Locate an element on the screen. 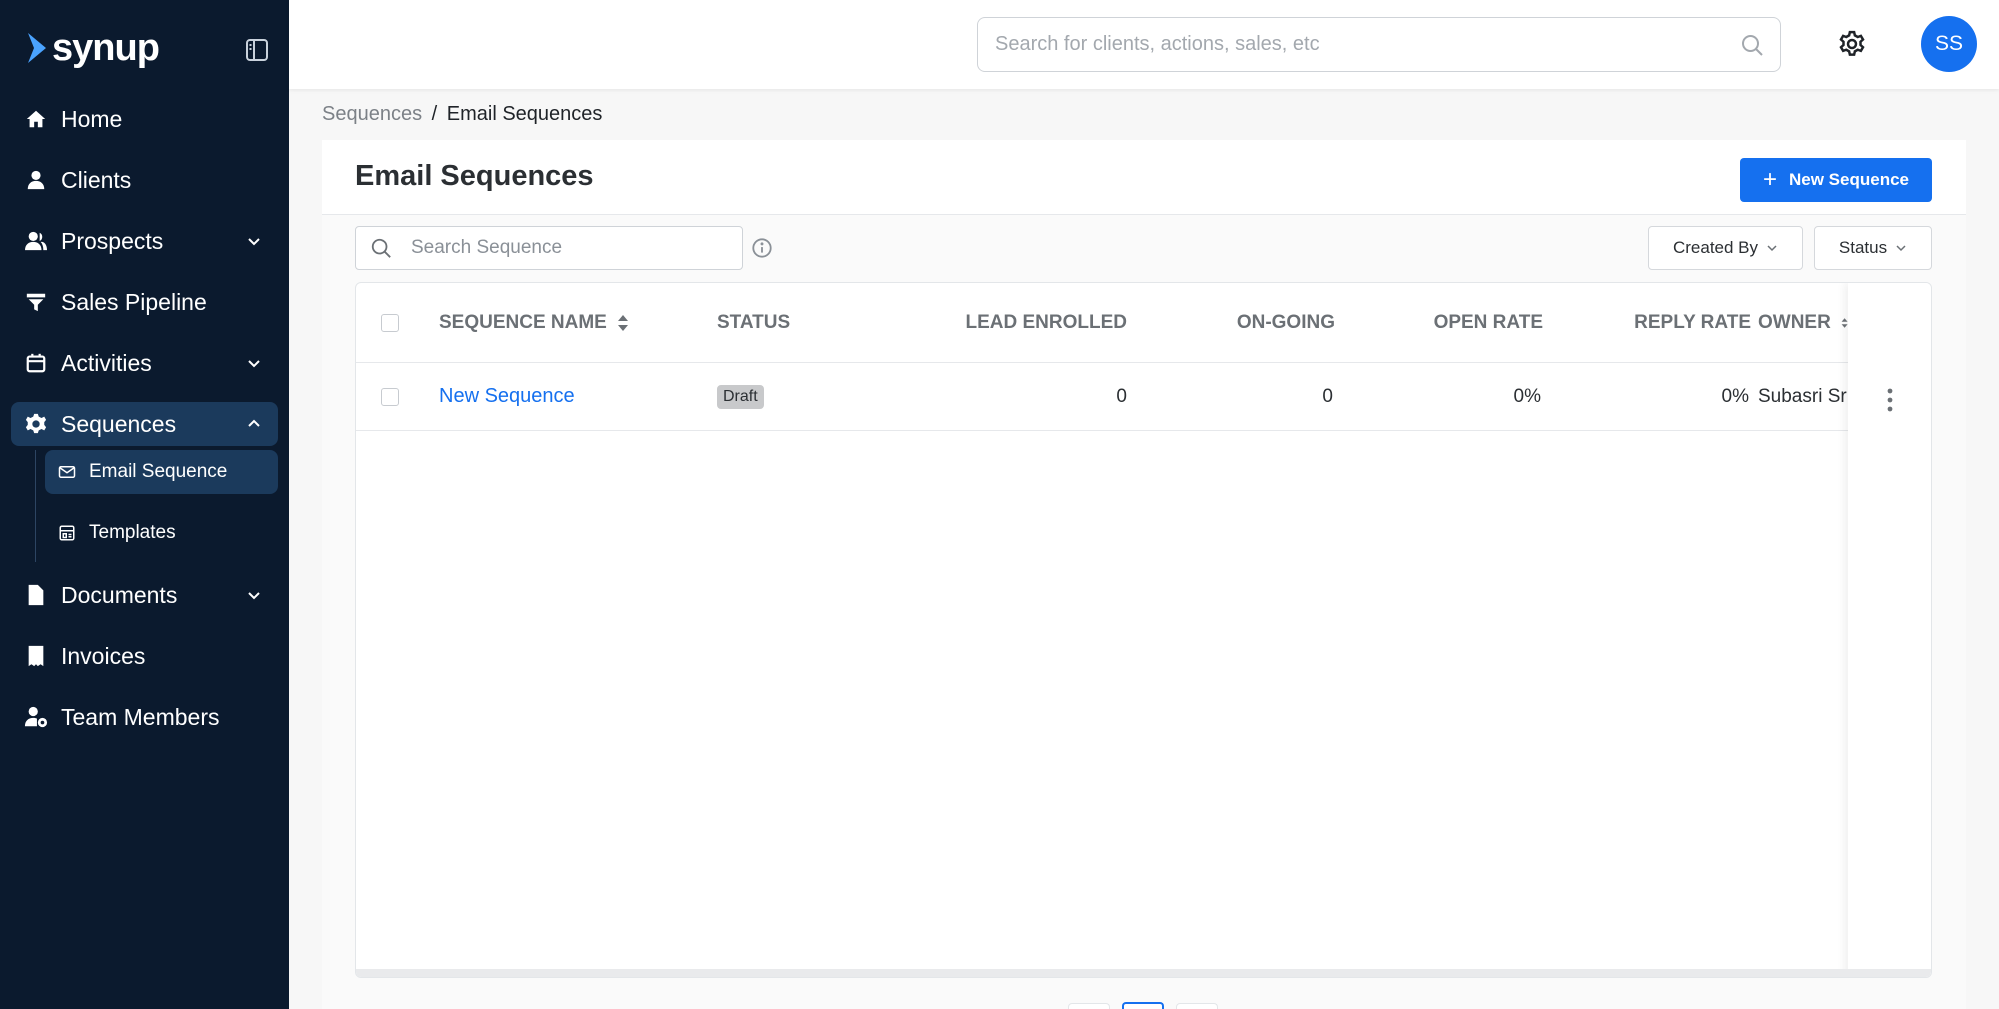 Image resolution: width=1999 pixels, height=1009 pixels. sidebar-item-templates: Templates is located at coordinates (161, 533).